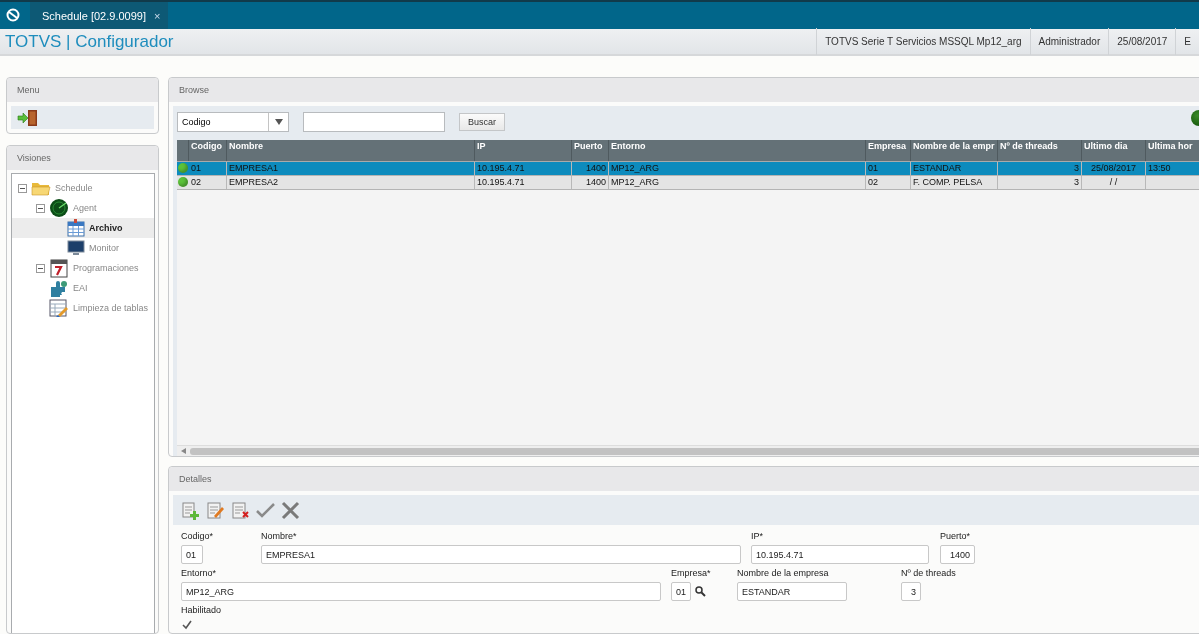 The image size is (1199, 634). Describe the element at coordinates (929, 573) in the screenshot. I see `field-label: Nº de threads` at that location.